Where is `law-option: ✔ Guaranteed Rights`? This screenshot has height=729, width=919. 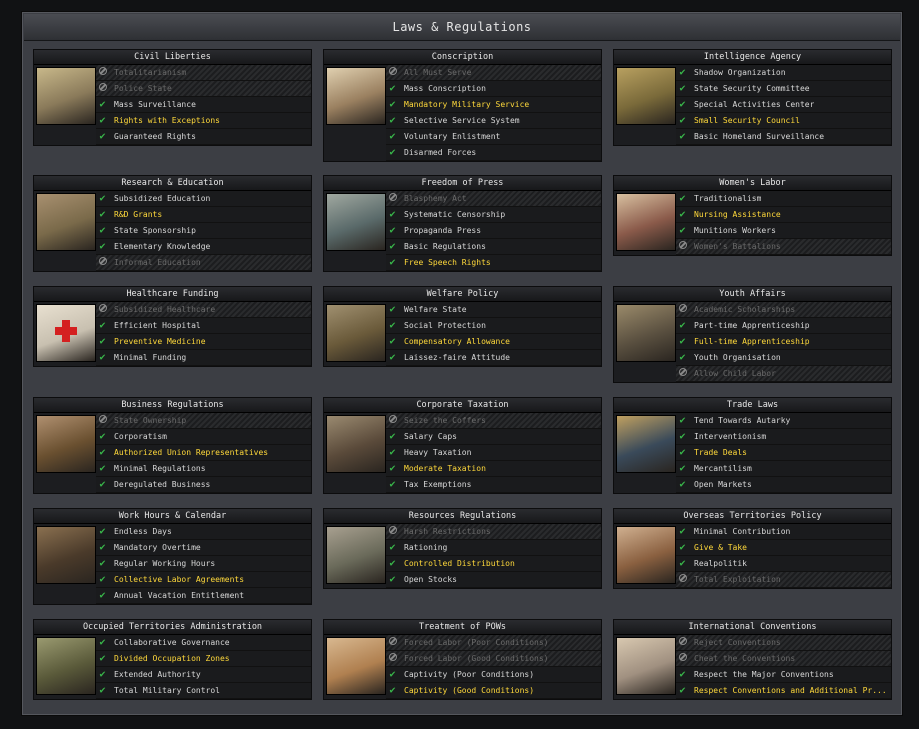 law-option: ✔ Guaranteed Rights is located at coordinates (203, 137).